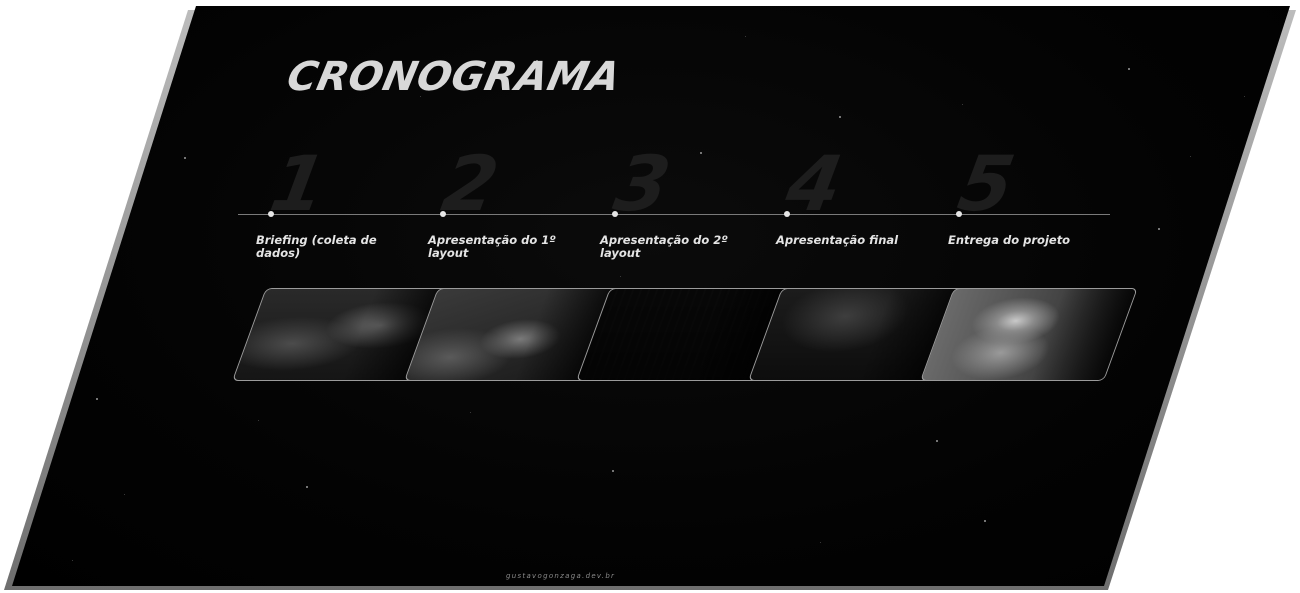 Image resolution: width=1300 pixels, height=593 pixels. What do you see at coordinates (492, 246) in the screenshot?
I see `step-label: Apresentação do 1º layout` at bounding box center [492, 246].